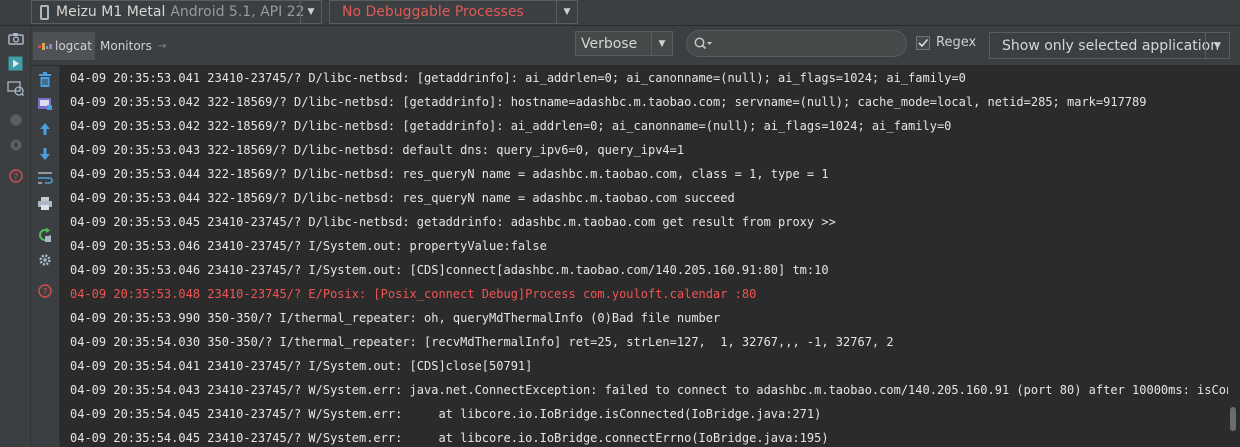 The height and width of the screenshot is (447, 1240). What do you see at coordinates (111, 12) in the screenshot?
I see `device-name: Meizu M1 Metal` at bounding box center [111, 12].